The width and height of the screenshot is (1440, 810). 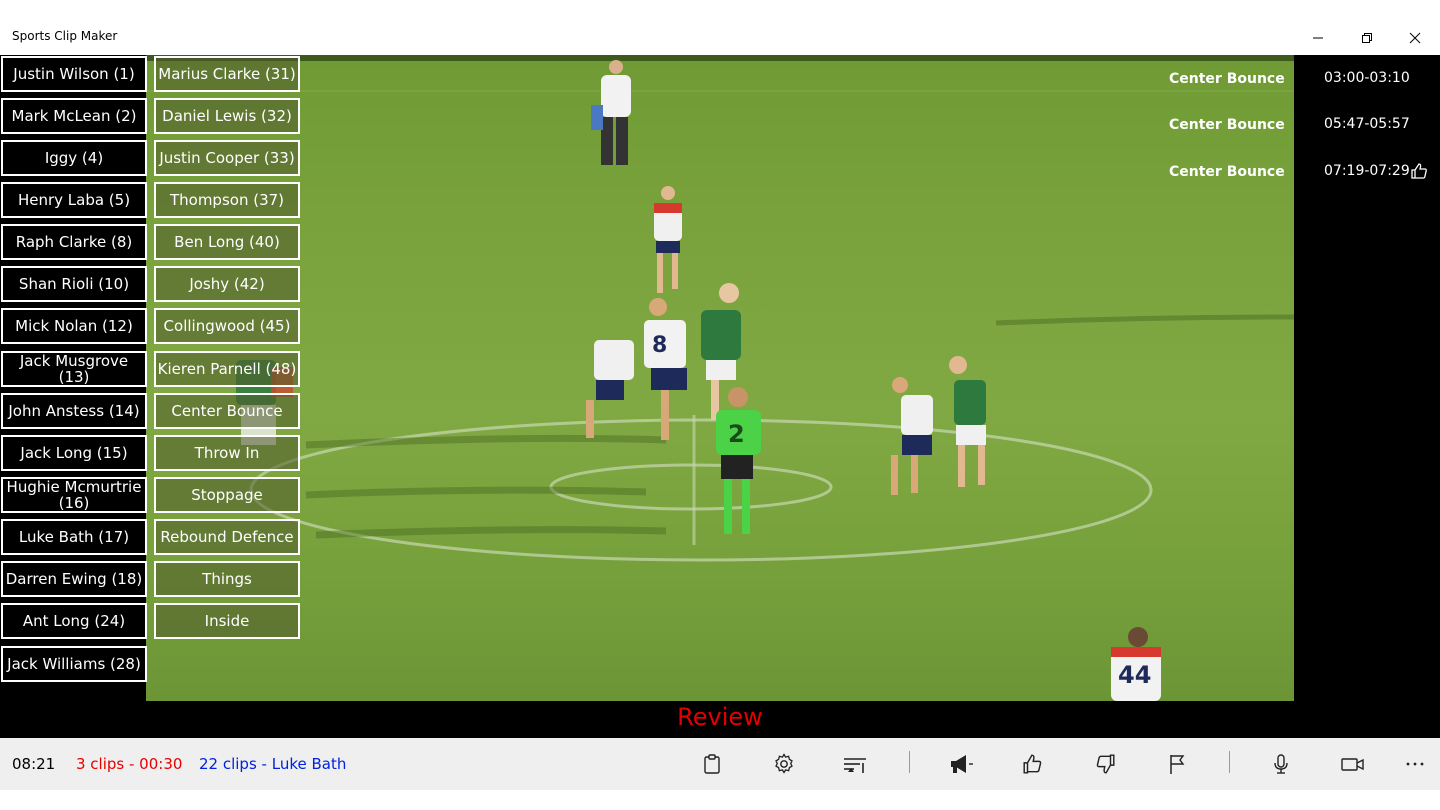 What do you see at coordinates (74, 579) in the screenshot?
I see `player-button: Darren Ewing (18)` at bounding box center [74, 579].